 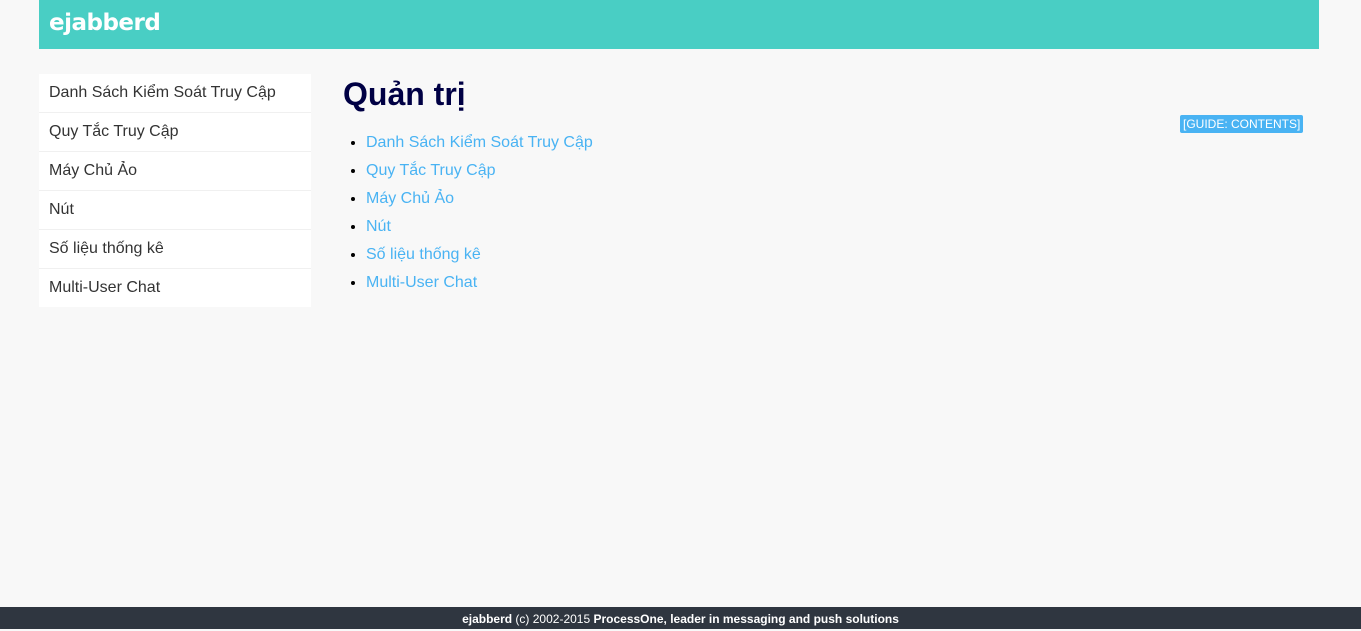 I want to click on link-virtual-hosts: Máy Chủ Ảo, so click(x=410, y=198).